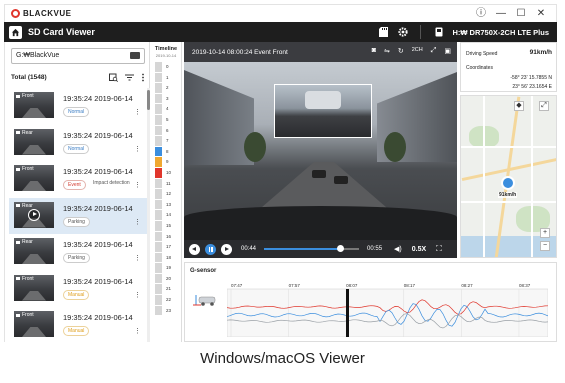  What do you see at coordinates (282, 358) in the screenshot?
I see `caption: Windows/macOS Viewer` at bounding box center [282, 358].